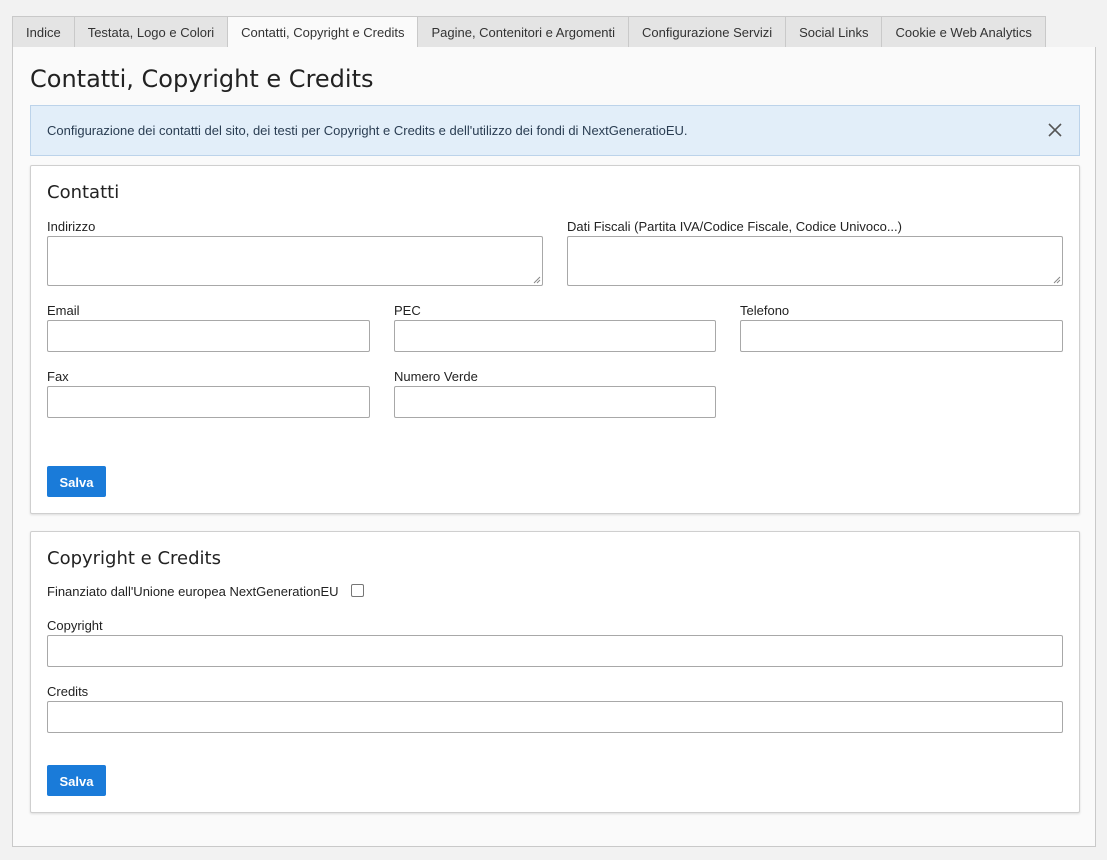 The height and width of the screenshot is (860, 1107). I want to click on fax-field, so click(208, 402).